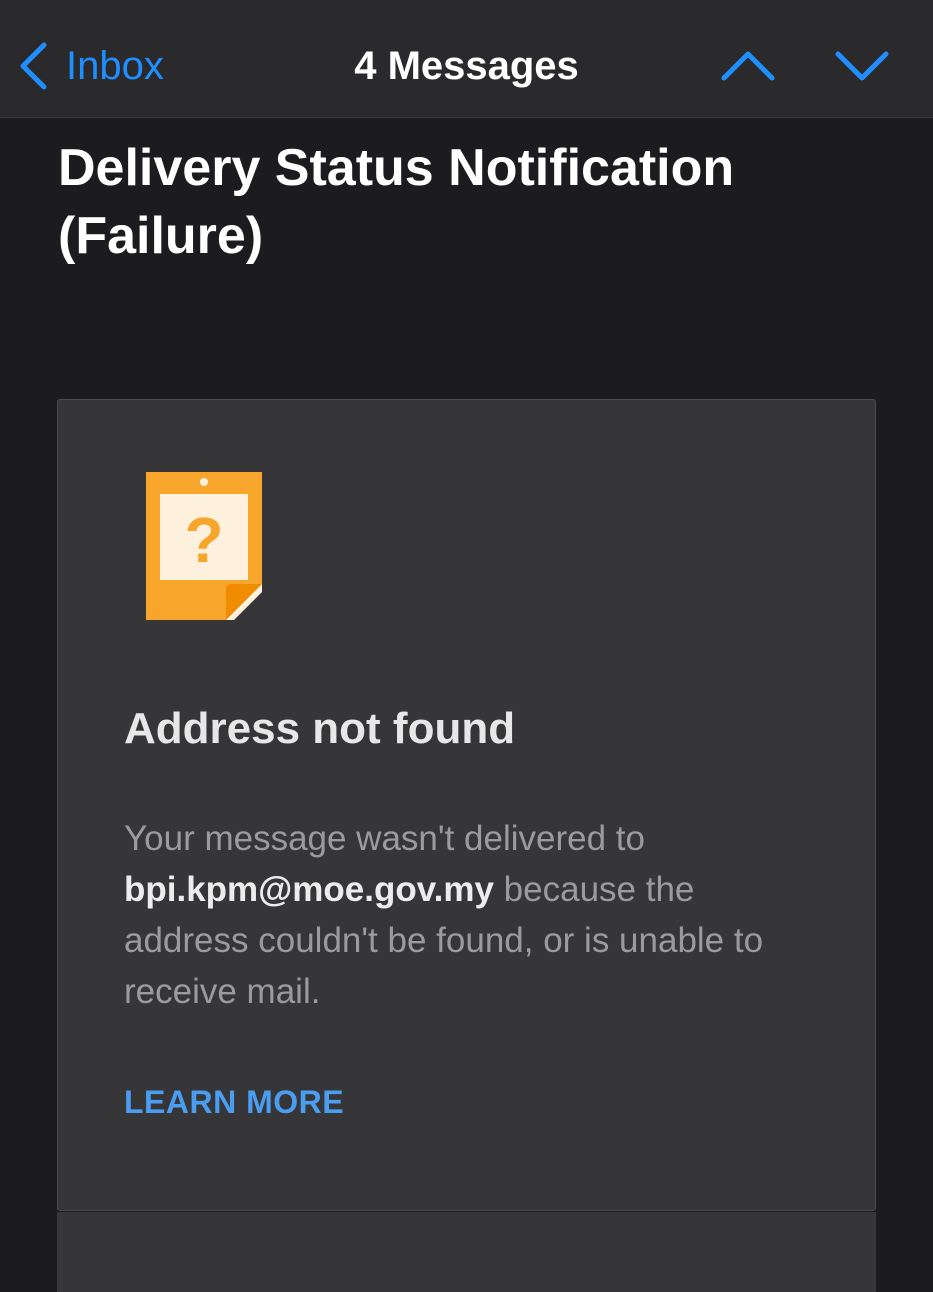 The image size is (933, 1292). What do you see at coordinates (234, 1102) in the screenshot?
I see `learn-more-link: LEARN MORE` at bounding box center [234, 1102].